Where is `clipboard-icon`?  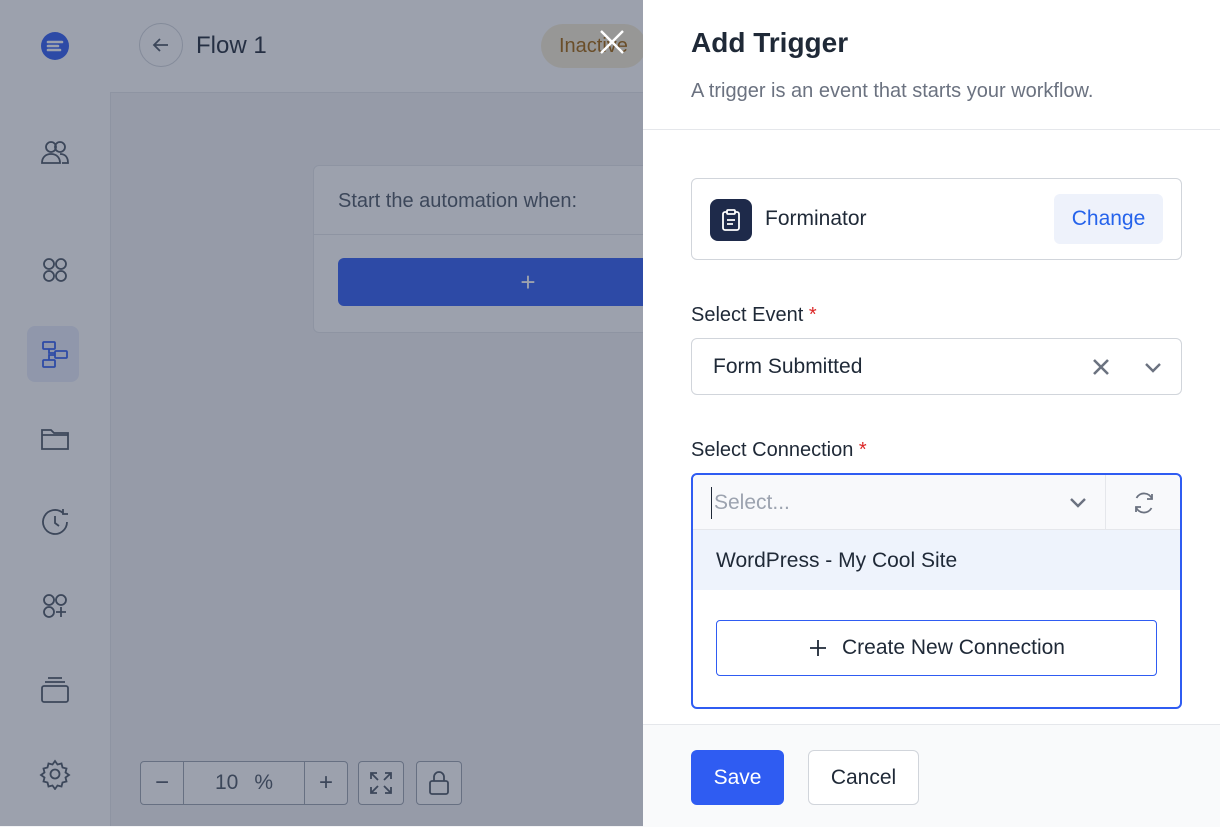
clipboard-icon is located at coordinates (731, 220).